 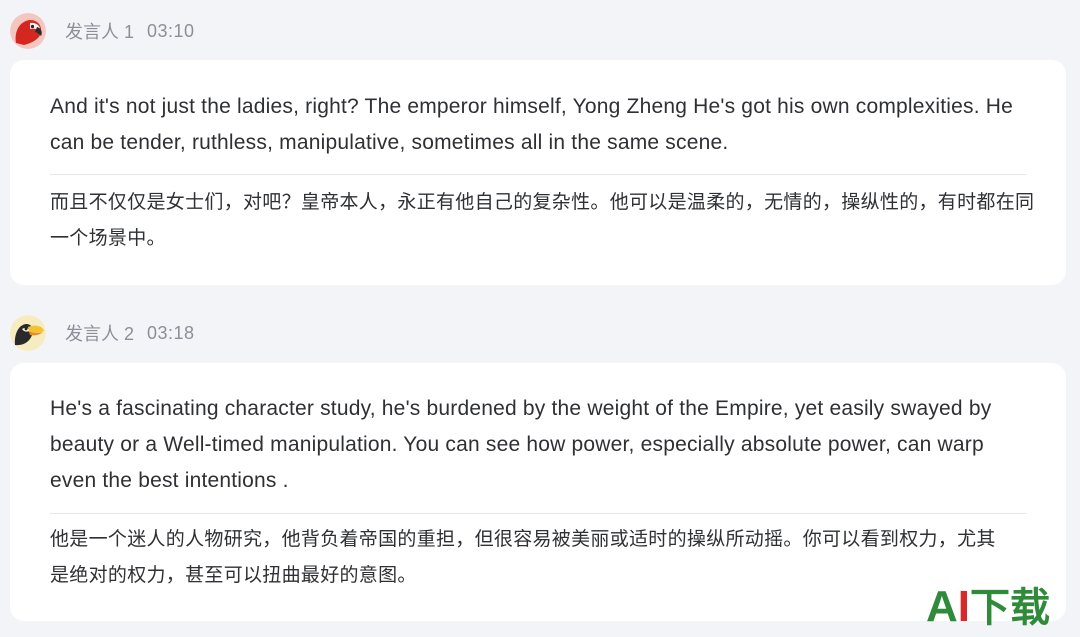 I want to click on watermark-logo: A I 下载, so click(x=988, y=607).